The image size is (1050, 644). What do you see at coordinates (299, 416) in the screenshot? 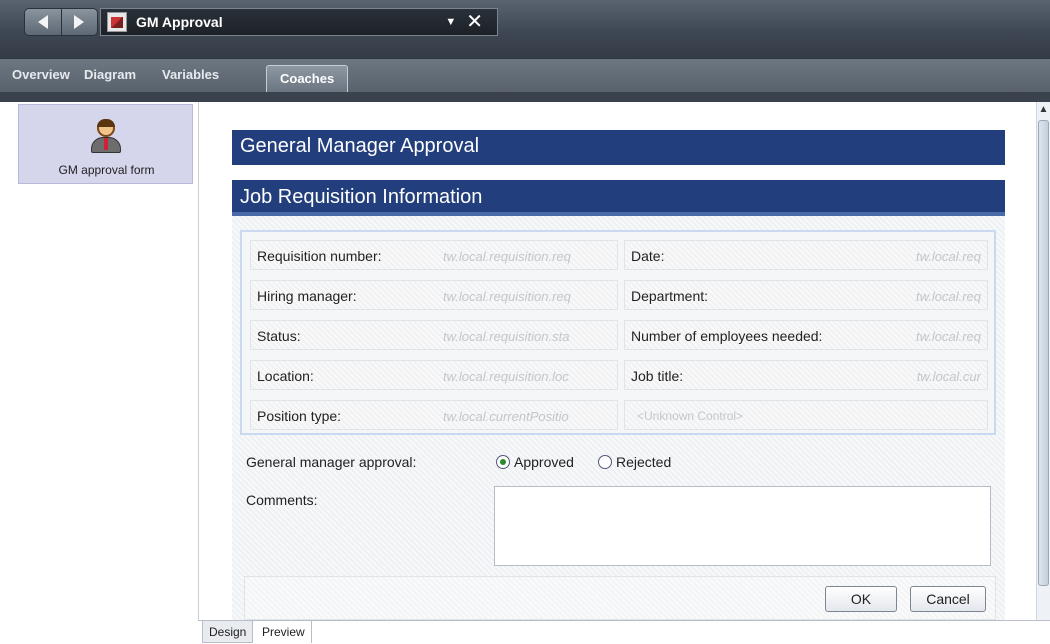
I see `field-label: Position type:` at bounding box center [299, 416].